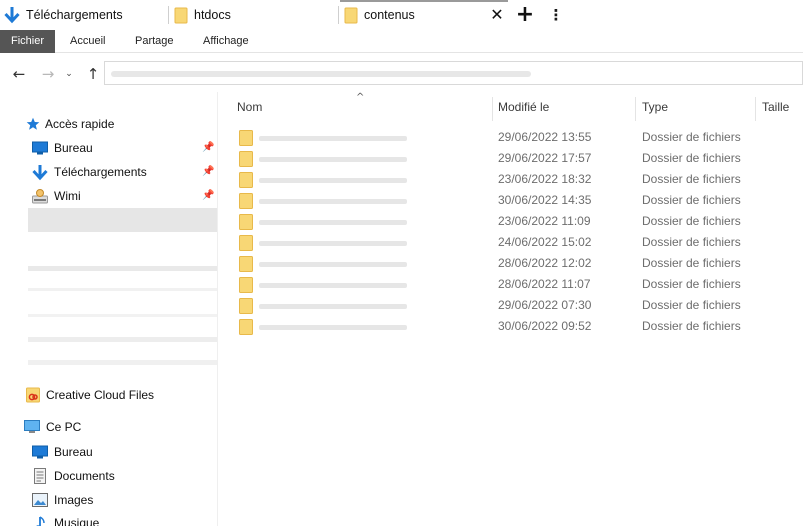 This screenshot has height=526, width=803. I want to click on back-arrow-icon: ←, so click(19, 74).